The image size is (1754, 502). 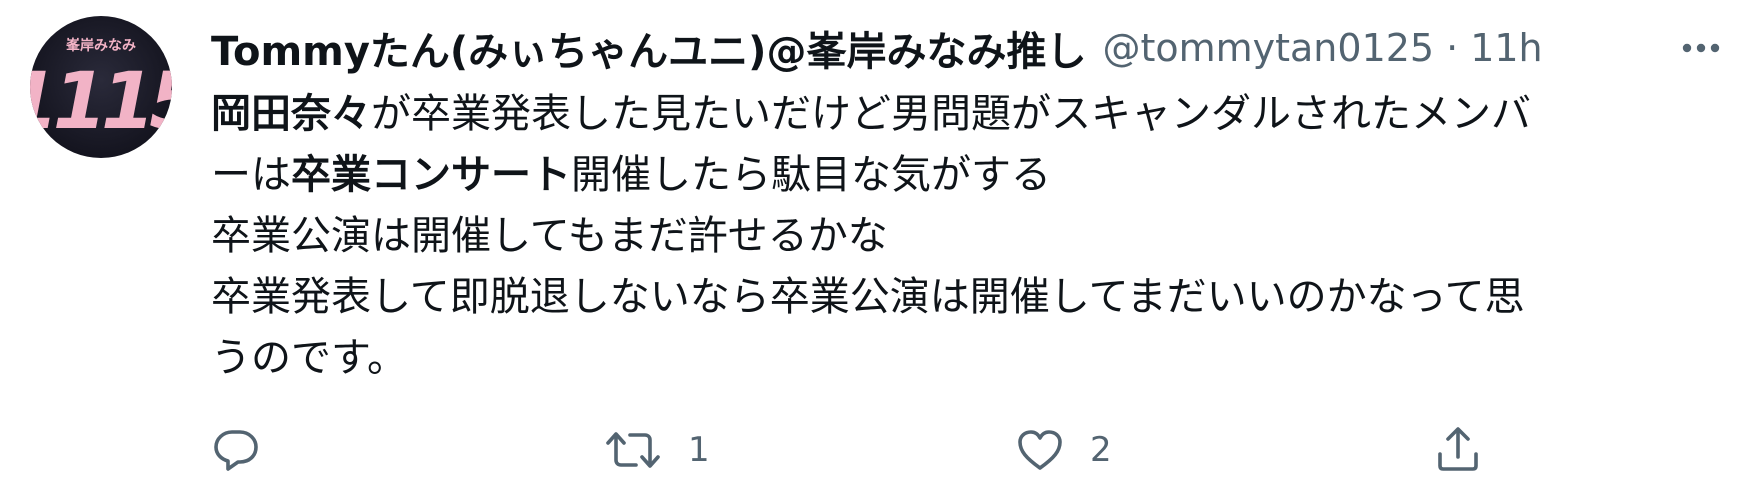 What do you see at coordinates (1040, 450) in the screenshot?
I see `heart-icon` at bounding box center [1040, 450].